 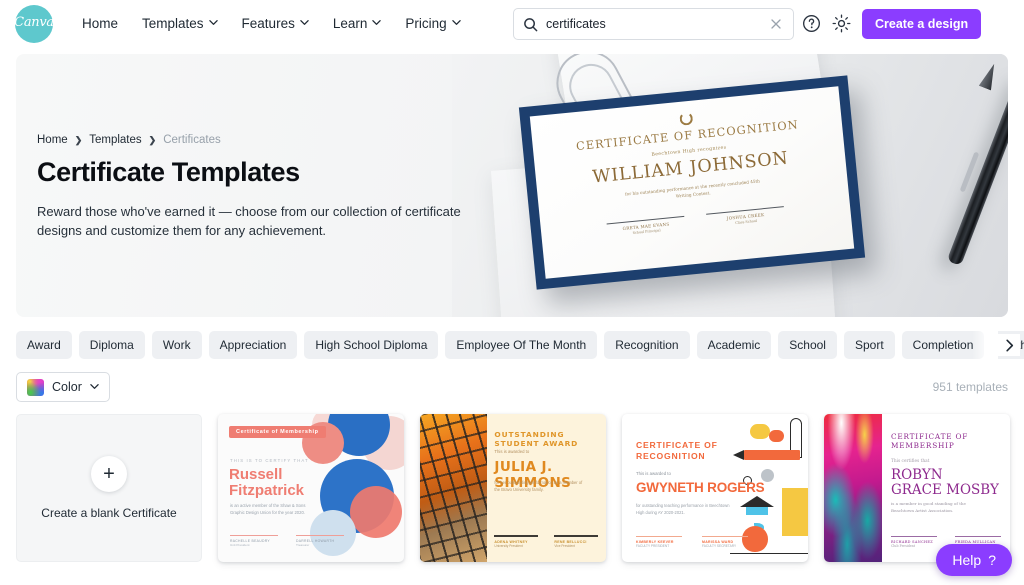 What do you see at coordinates (734, 345) in the screenshot?
I see `chip-academic: Academic` at bounding box center [734, 345].